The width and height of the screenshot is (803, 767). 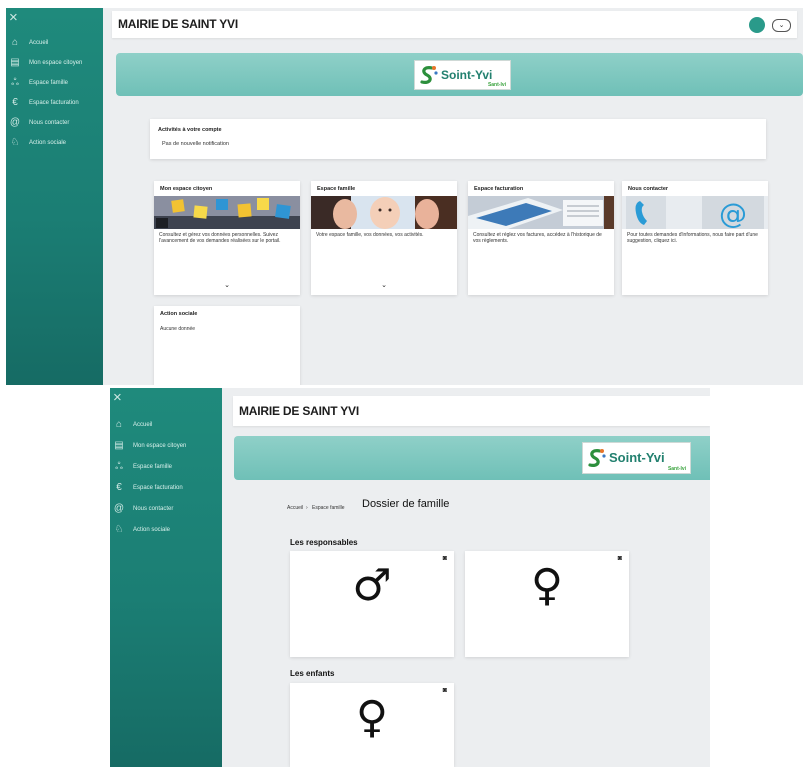 What do you see at coordinates (372, 585) in the screenshot?
I see `male-symbol-icon: ♂` at bounding box center [372, 585].